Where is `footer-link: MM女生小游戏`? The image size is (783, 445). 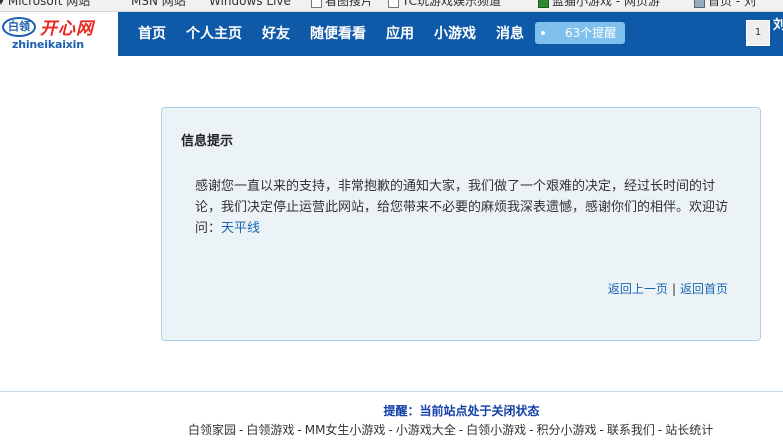
footer-link: MM女生小游戏 is located at coordinates (345, 430).